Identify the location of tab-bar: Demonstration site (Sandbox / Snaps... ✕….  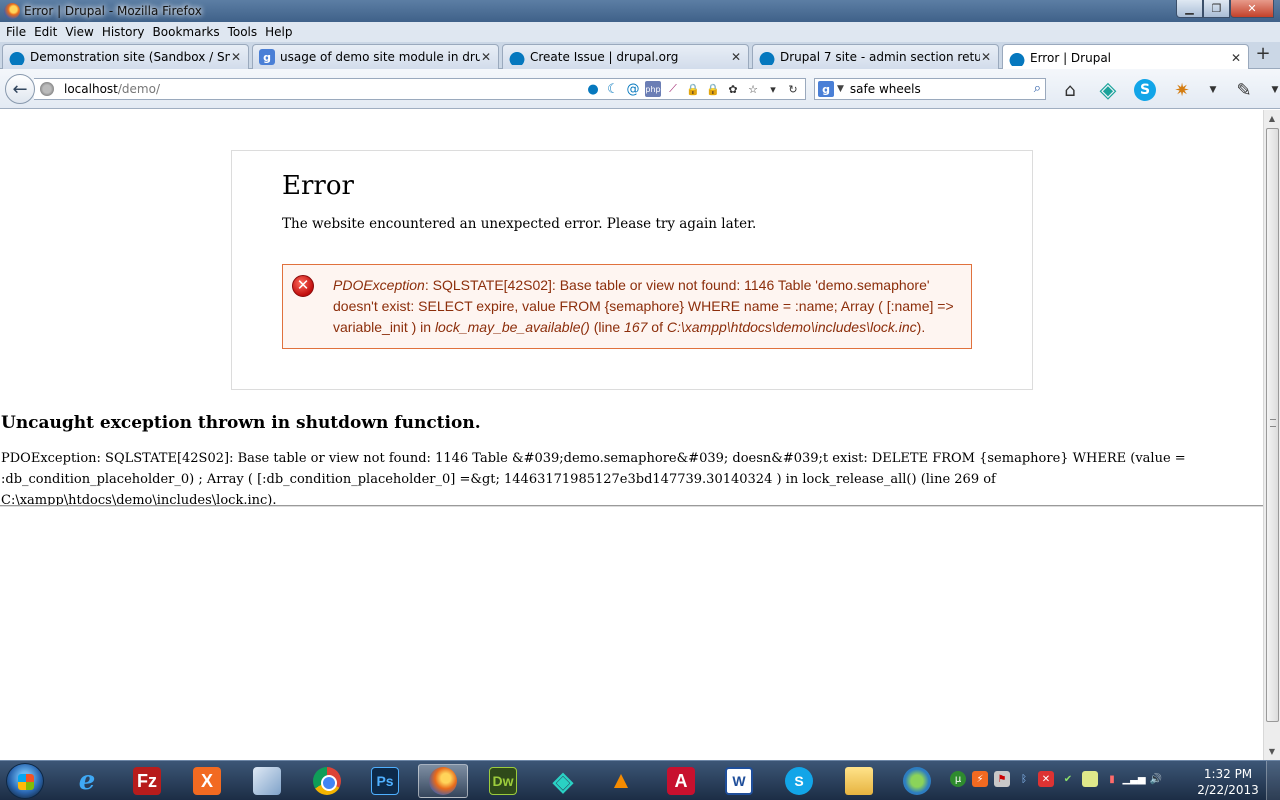
(640, 56).